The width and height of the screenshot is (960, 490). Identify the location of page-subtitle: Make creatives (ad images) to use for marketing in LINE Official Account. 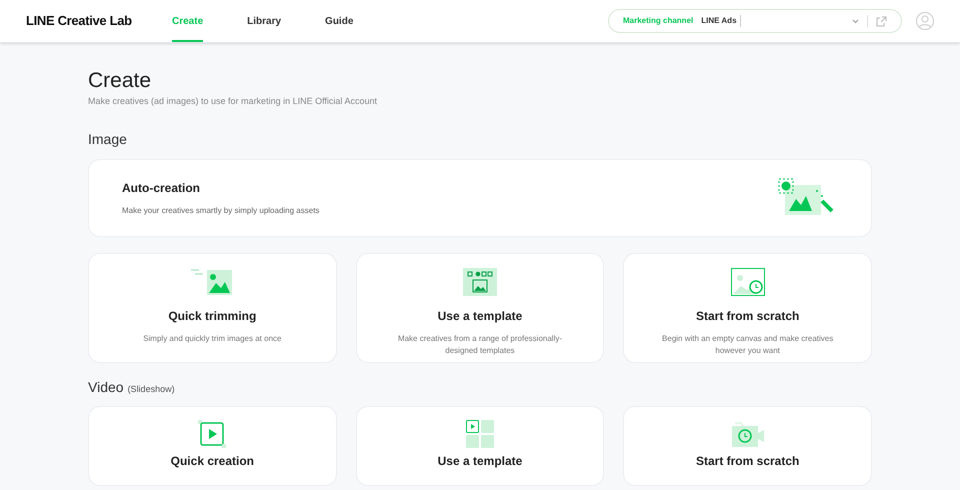
(233, 101).